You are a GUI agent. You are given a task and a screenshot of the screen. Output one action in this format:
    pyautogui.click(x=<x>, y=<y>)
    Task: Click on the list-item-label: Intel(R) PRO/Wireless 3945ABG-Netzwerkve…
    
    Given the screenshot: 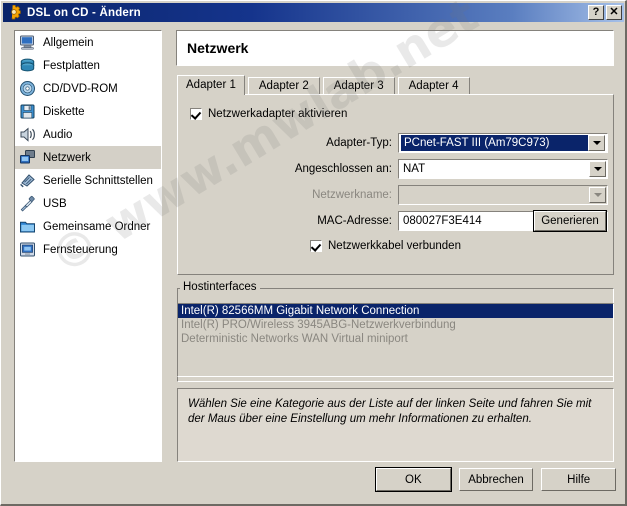 What is the action you would take?
    pyautogui.click(x=318, y=325)
    